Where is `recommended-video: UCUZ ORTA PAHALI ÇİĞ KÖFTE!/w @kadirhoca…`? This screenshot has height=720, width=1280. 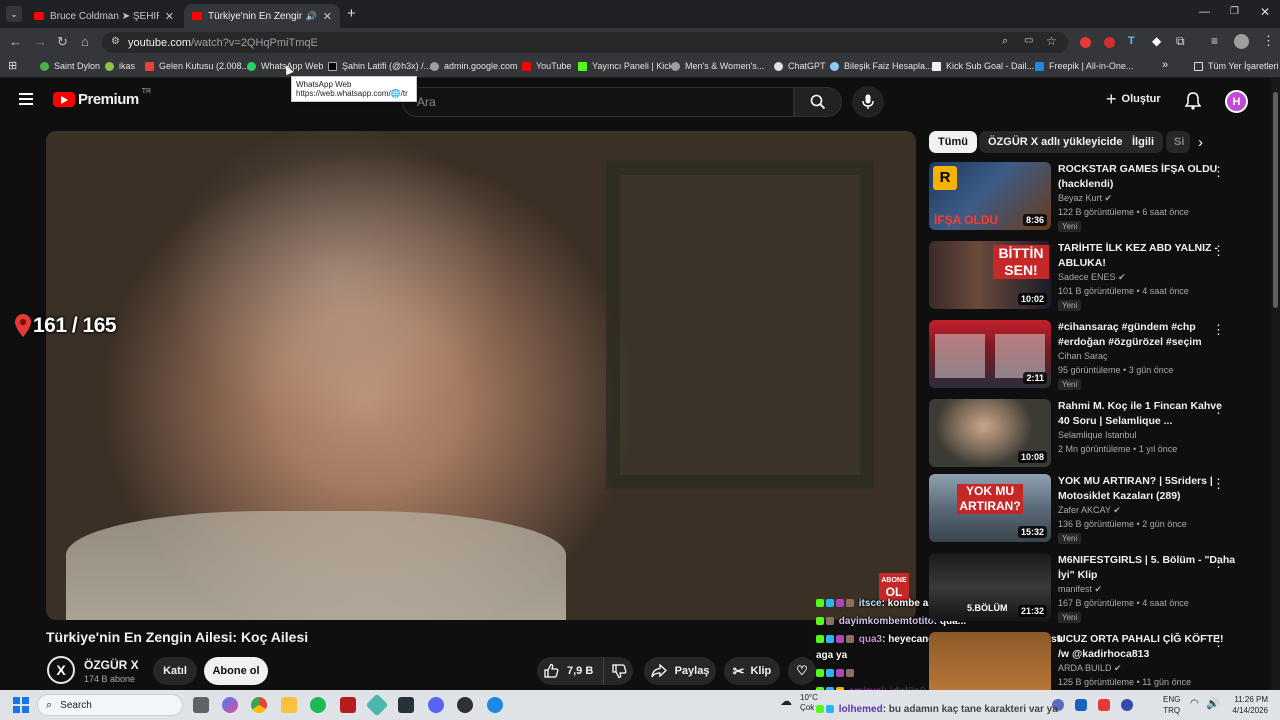
recommended-video: UCUZ ORTA PAHALI ÇİĞ KÖFTE!/w @kadirhoca… is located at coordinates (1099, 661).